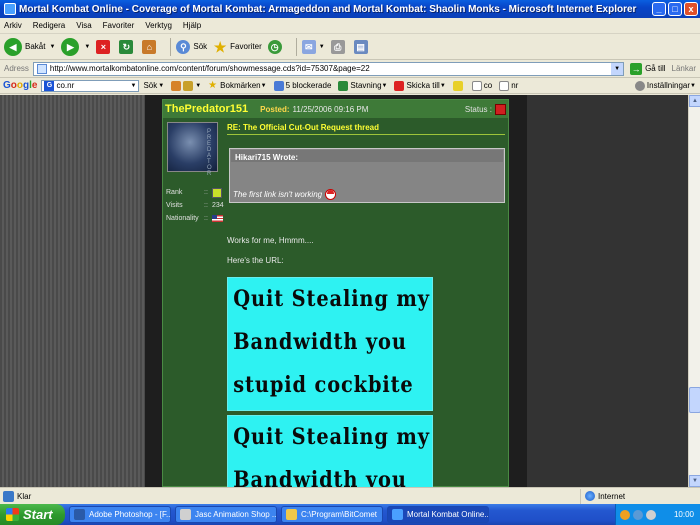 The height and width of the screenshot is (525, 700). Describe the element at coordinates (158, 25) in the screenshot. I see `menu-verktyg: Verktyg` at that location.